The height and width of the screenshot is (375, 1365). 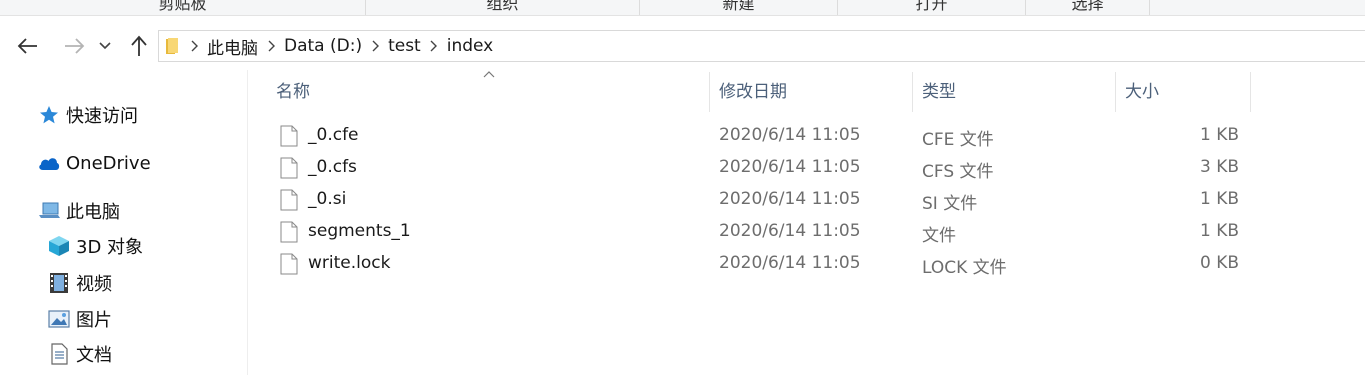 What do you see at coordinates (1017, 92) in the screenshot?
I see `column-header-type: 类型` at bounding box center [1017, 92].